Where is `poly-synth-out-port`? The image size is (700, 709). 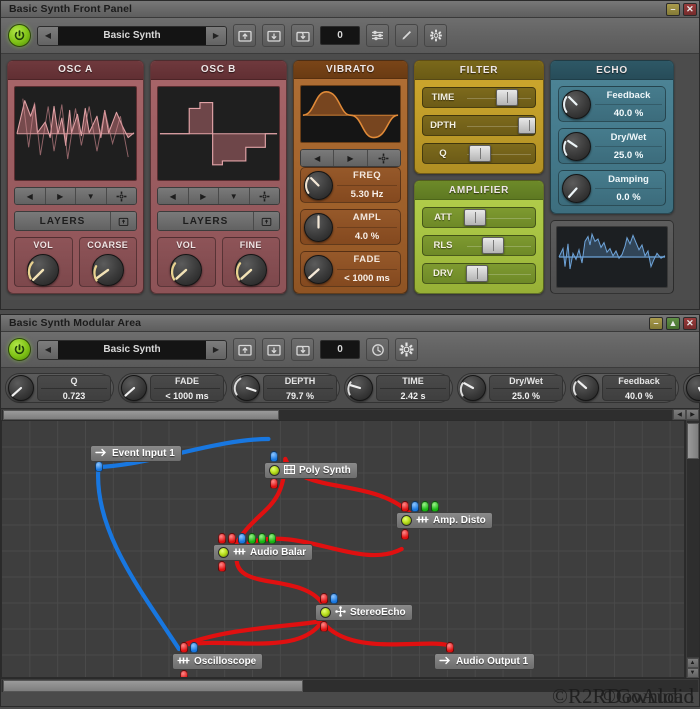
poly-synth-out-port is located at coordinates (274, 483).